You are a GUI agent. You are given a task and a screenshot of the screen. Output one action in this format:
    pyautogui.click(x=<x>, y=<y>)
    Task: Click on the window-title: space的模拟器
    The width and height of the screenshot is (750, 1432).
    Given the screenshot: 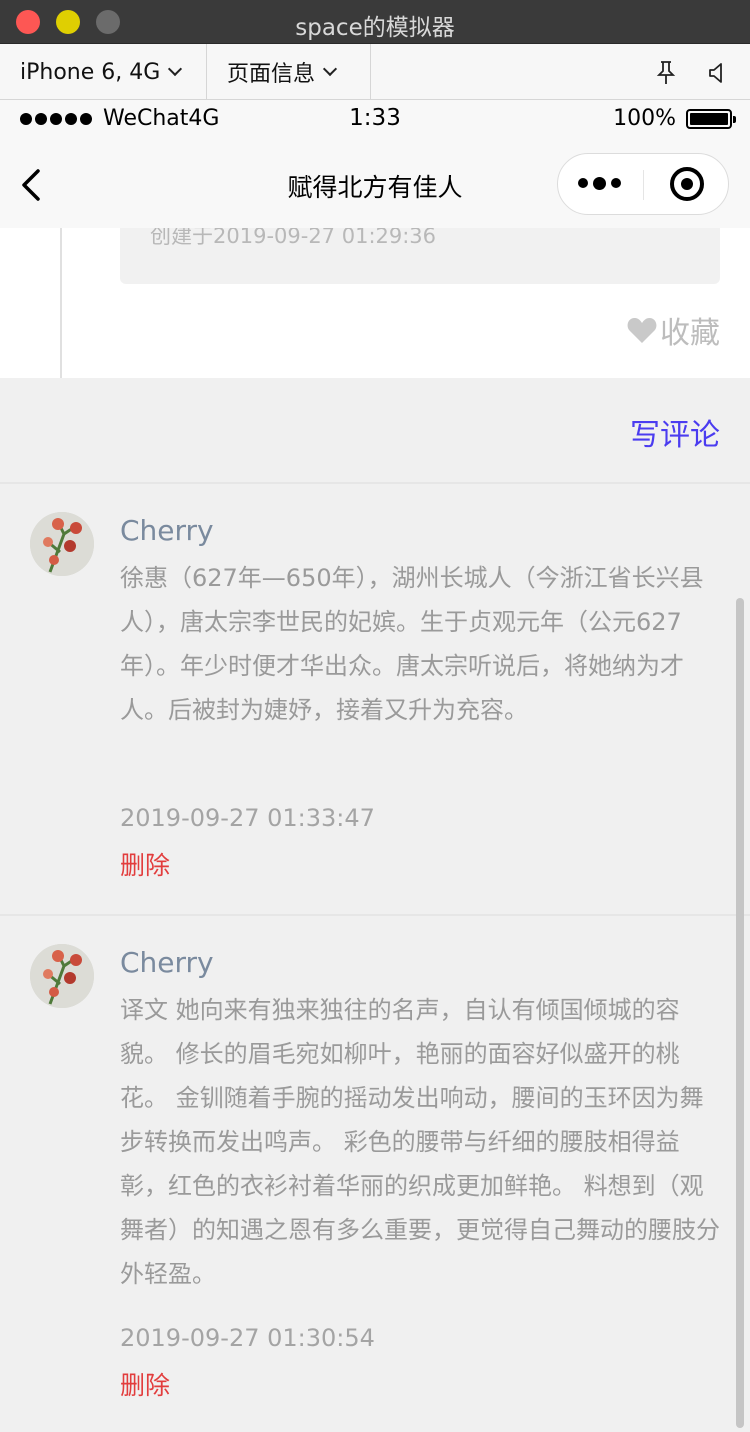 What is the action you would take?
    pyautogui.click(x=375, y=28)
    